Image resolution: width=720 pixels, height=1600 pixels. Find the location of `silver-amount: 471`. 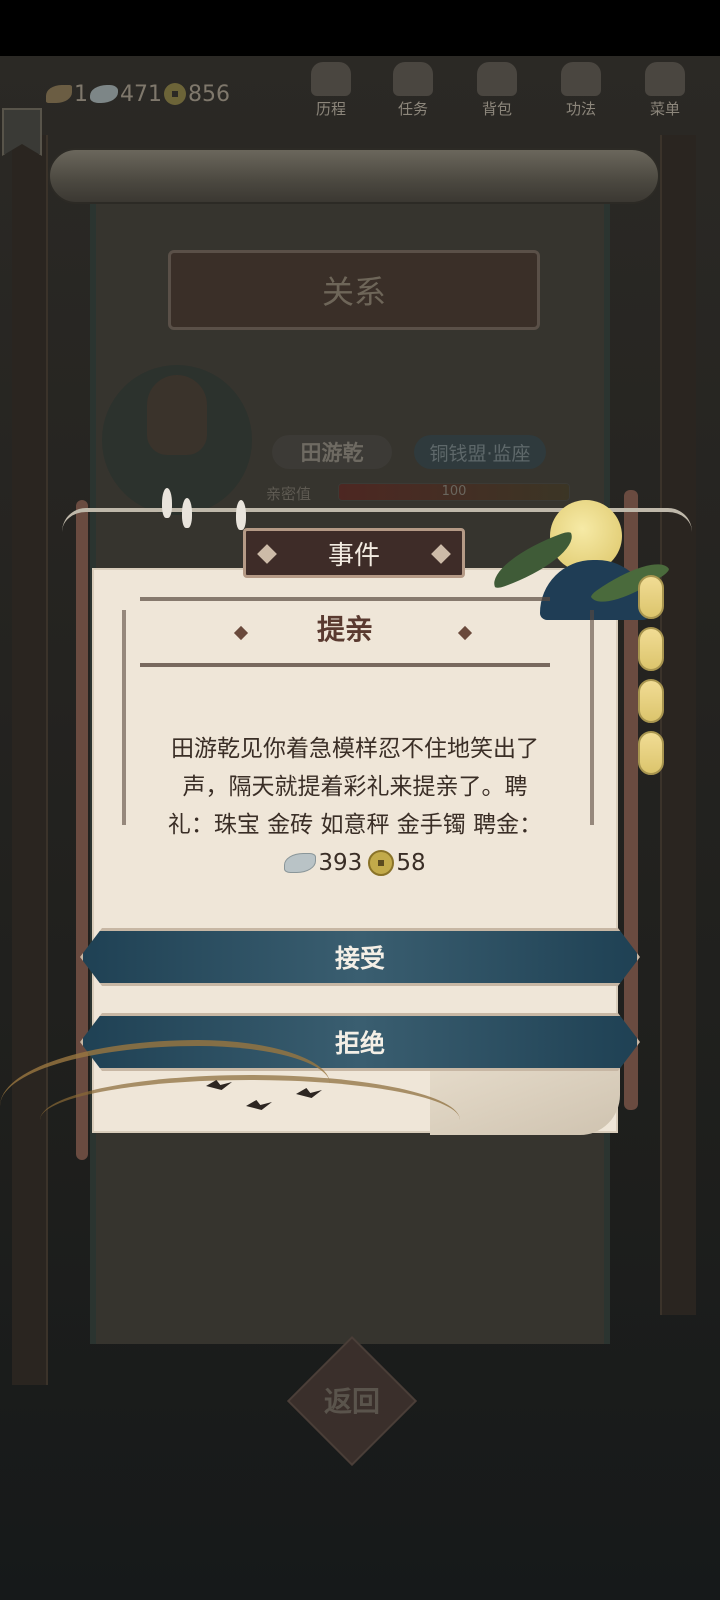

silver-amount: 471 is located at coordinates (141, 94).